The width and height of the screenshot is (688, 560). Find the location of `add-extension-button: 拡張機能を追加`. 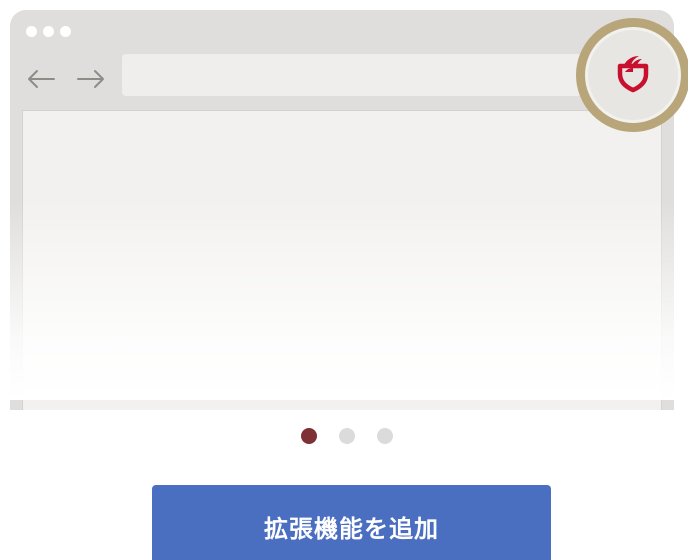

add-extension-button: 拡張機能を追加 is located at coordinates (351, 522).